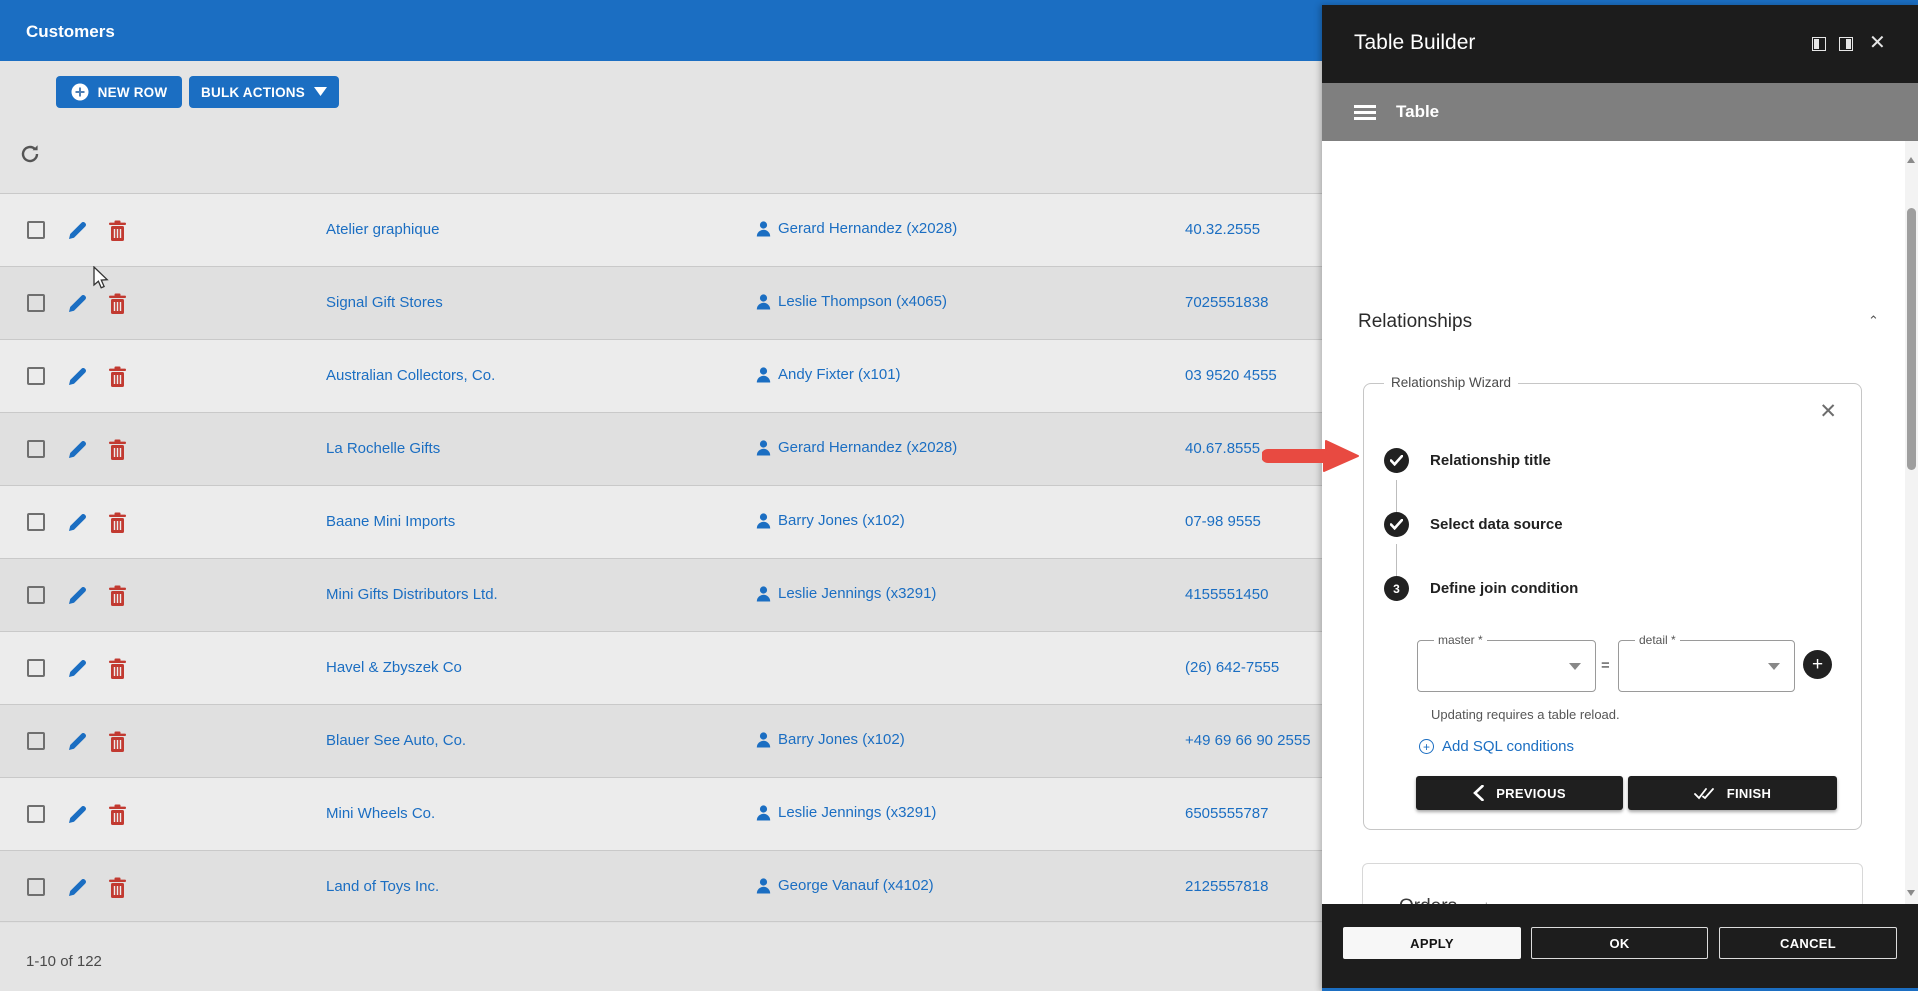  What do you see at coordinates (394, 667) in the screenshot?
I see `company-link: Havel & Zbyszek Co` at bounding box center [394, 667].